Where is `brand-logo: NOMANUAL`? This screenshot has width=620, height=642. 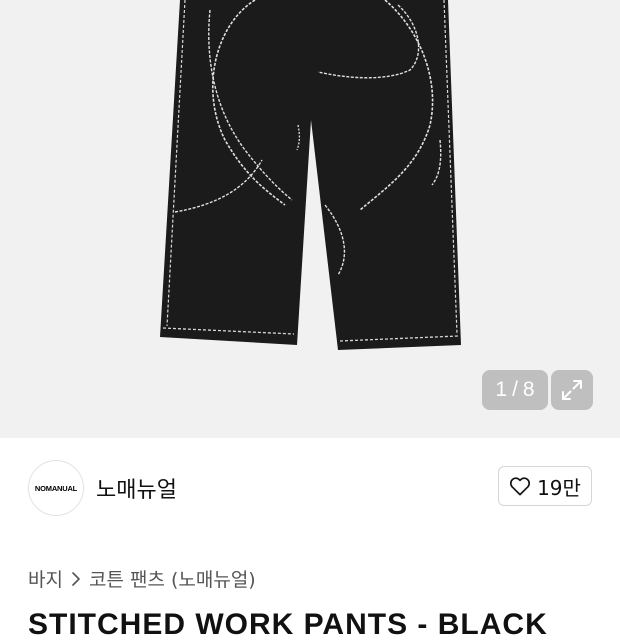 brand-logo: NOMANUAL is located at coordinates (56, 488).